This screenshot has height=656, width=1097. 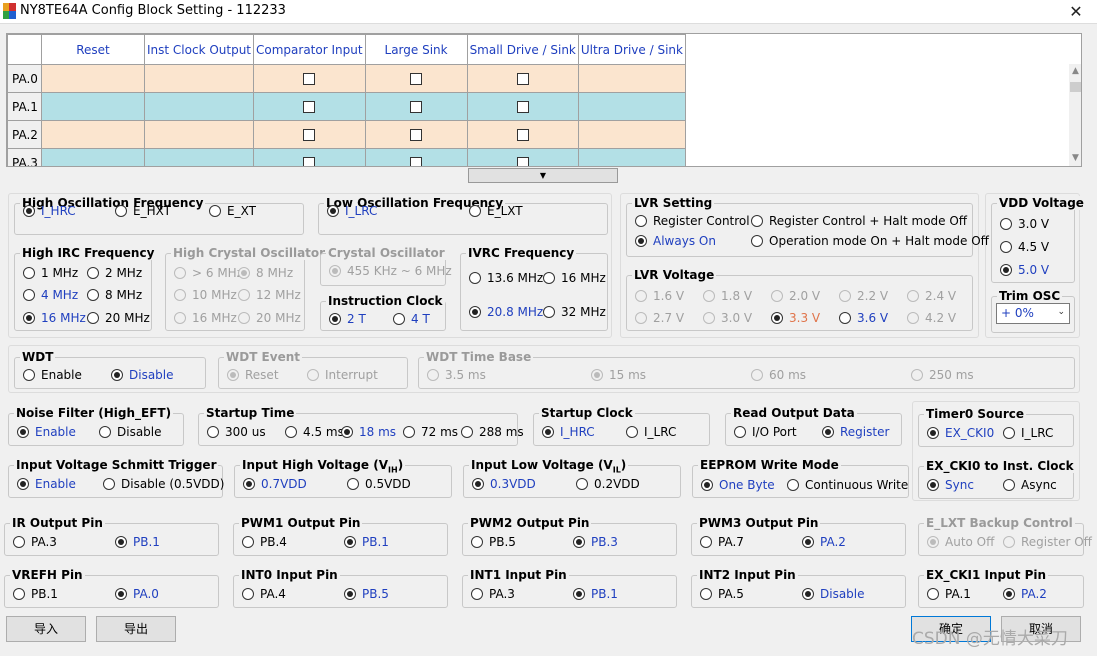 I want to click on radio-3-3-v: 3.3 V, so click(x=795, y=318).